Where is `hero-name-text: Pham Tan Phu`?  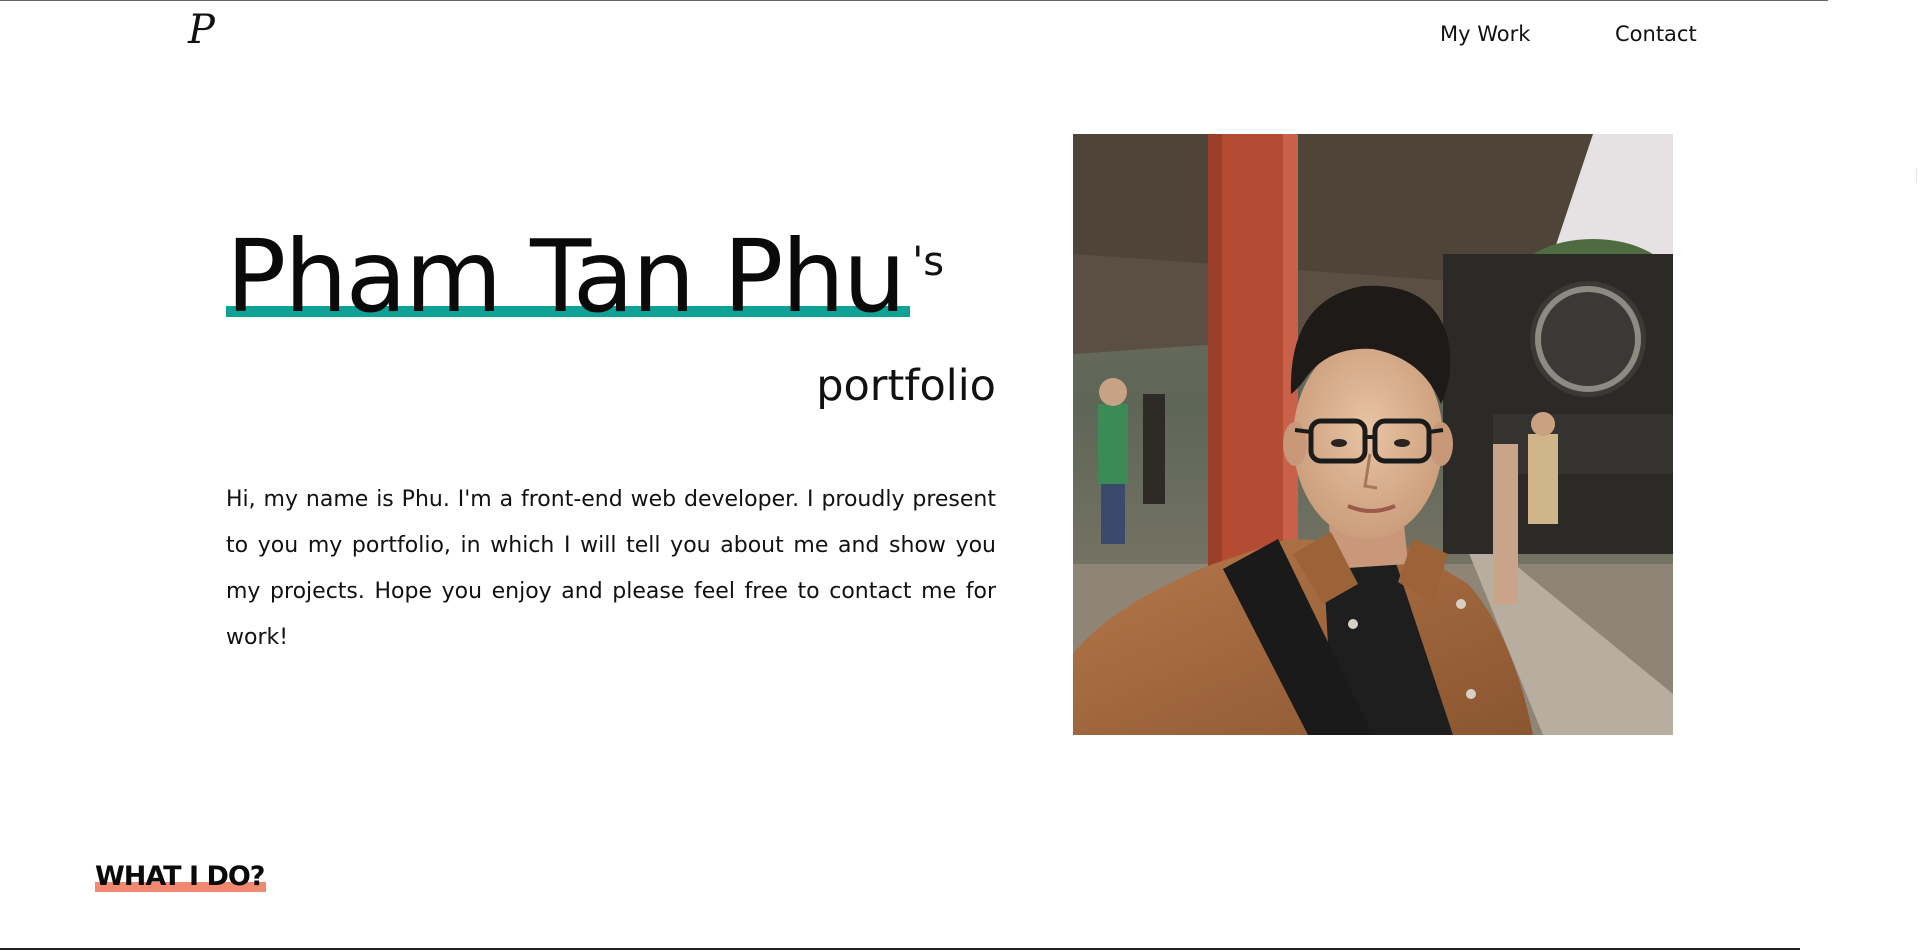
hero-name-text: Pham Tan Phu is located at coordinates (566, 276).